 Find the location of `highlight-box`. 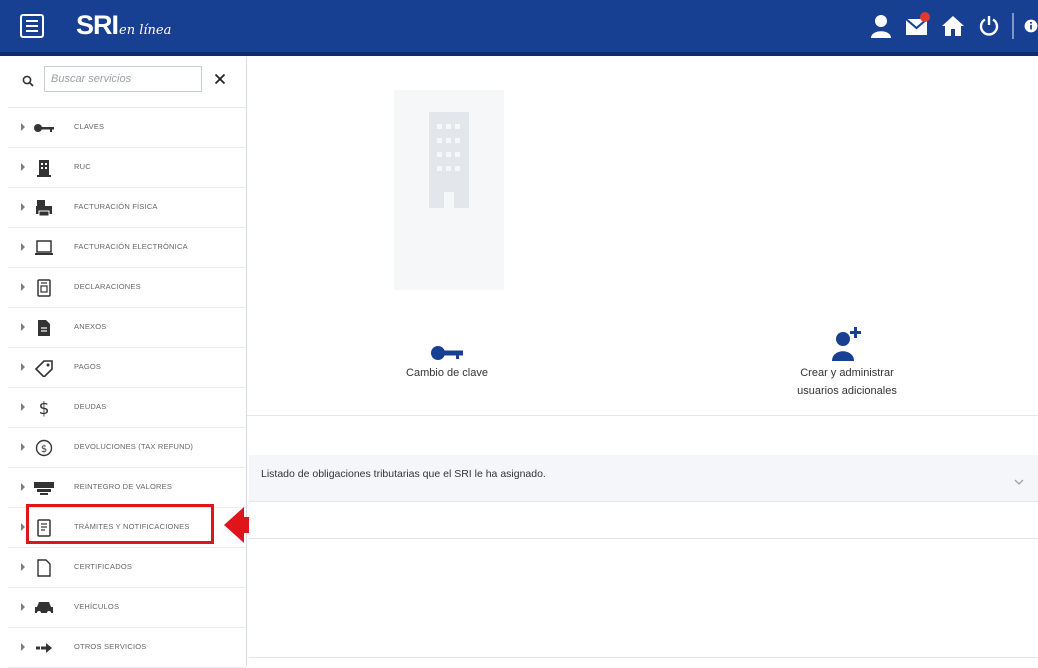

highlight-box is located at coordinates (120, 524).